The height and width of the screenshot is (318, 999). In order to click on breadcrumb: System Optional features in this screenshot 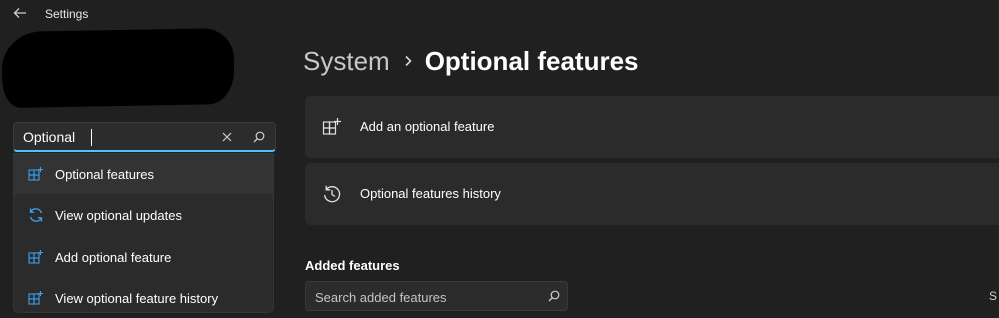, I will do `click(471, 61)`.